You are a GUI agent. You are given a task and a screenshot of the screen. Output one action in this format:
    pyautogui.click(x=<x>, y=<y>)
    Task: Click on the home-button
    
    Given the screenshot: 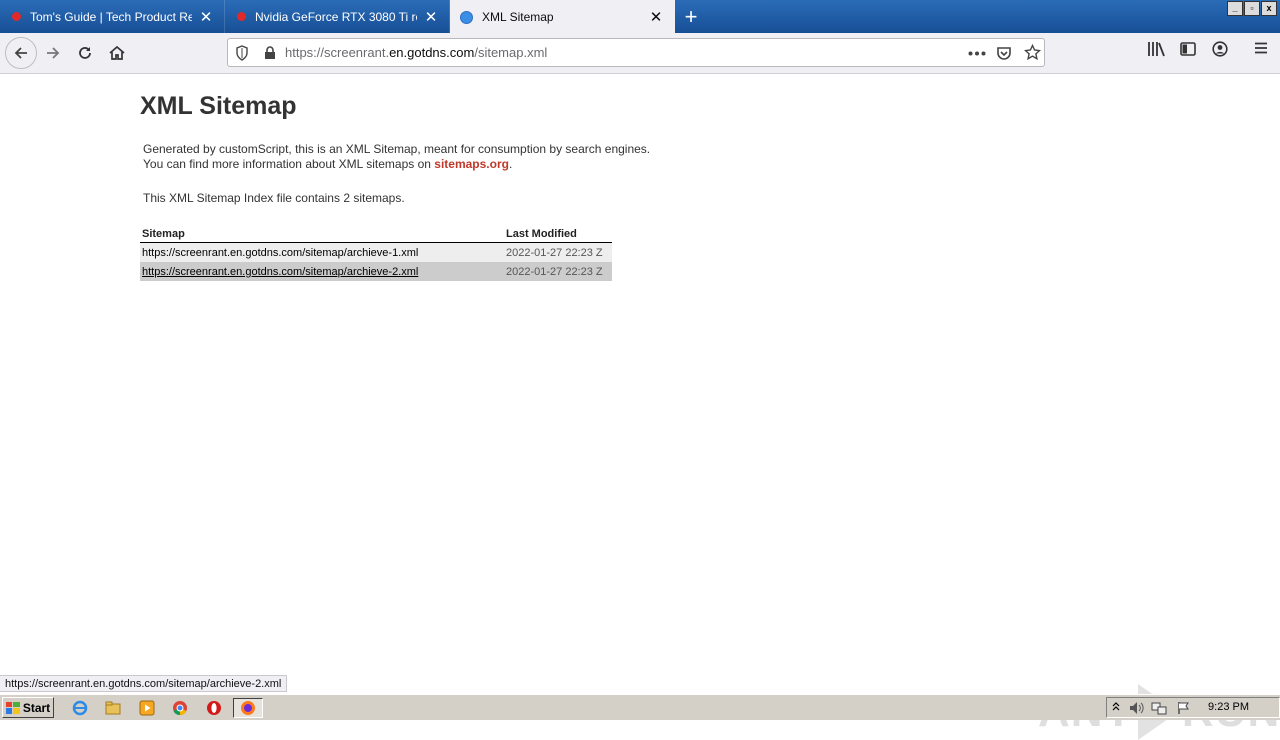 What is the action you would take?
    pyautogui.click(x=117, y=53)
    